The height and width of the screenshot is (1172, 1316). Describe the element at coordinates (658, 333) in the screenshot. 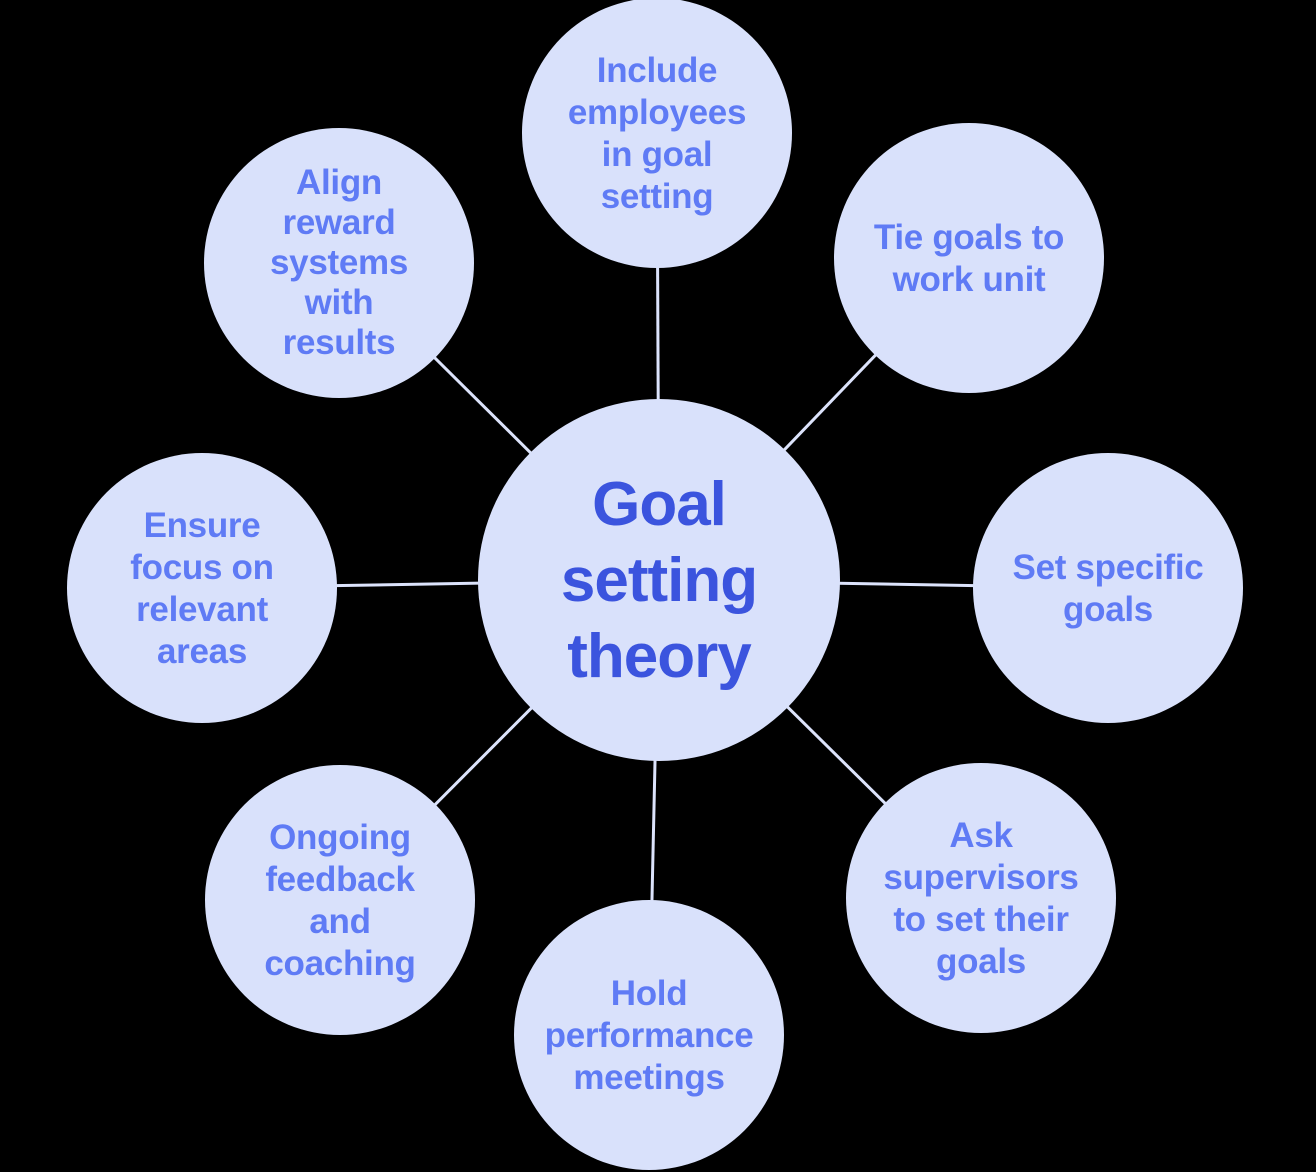

I see `connector-center-to-include-employees` at that location.